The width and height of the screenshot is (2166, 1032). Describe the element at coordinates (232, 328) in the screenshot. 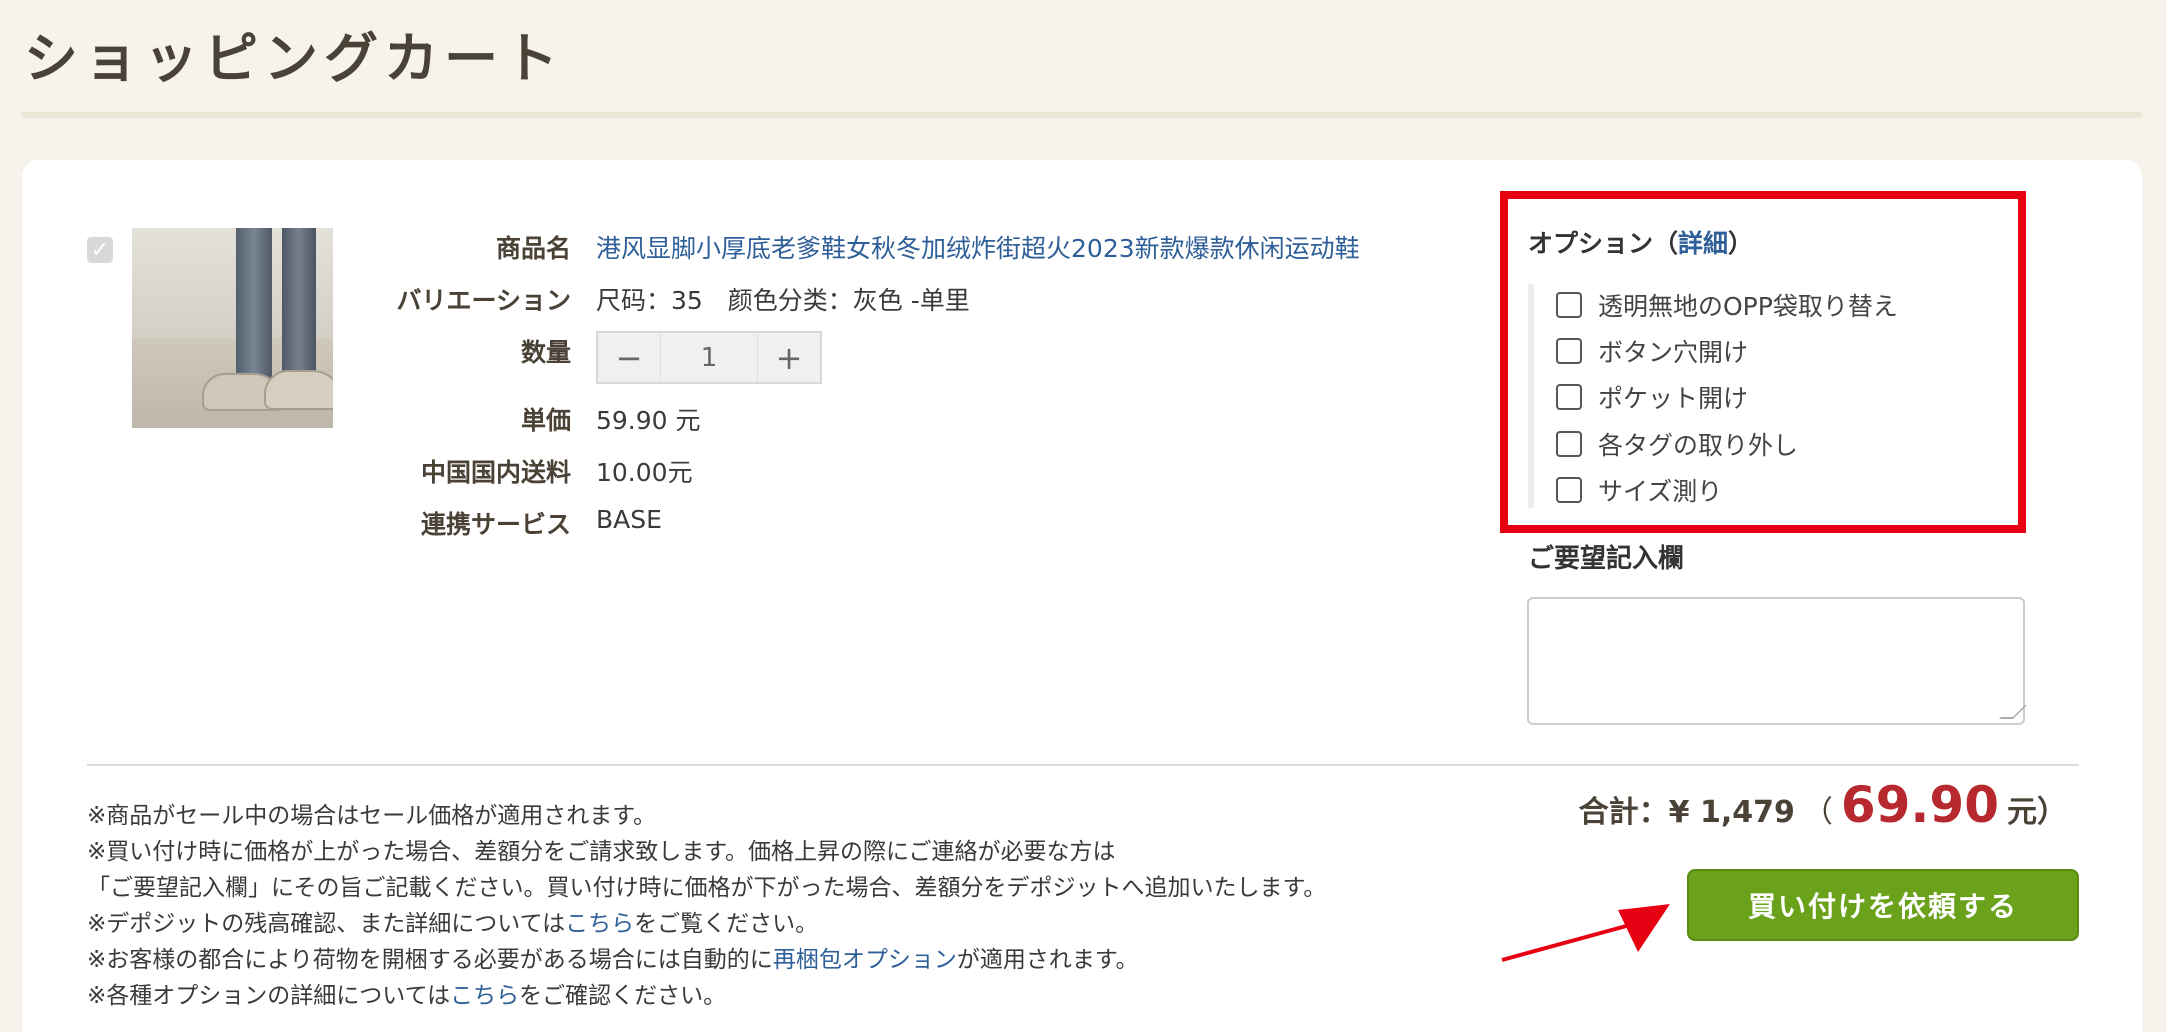

I see `product-image` at that location.